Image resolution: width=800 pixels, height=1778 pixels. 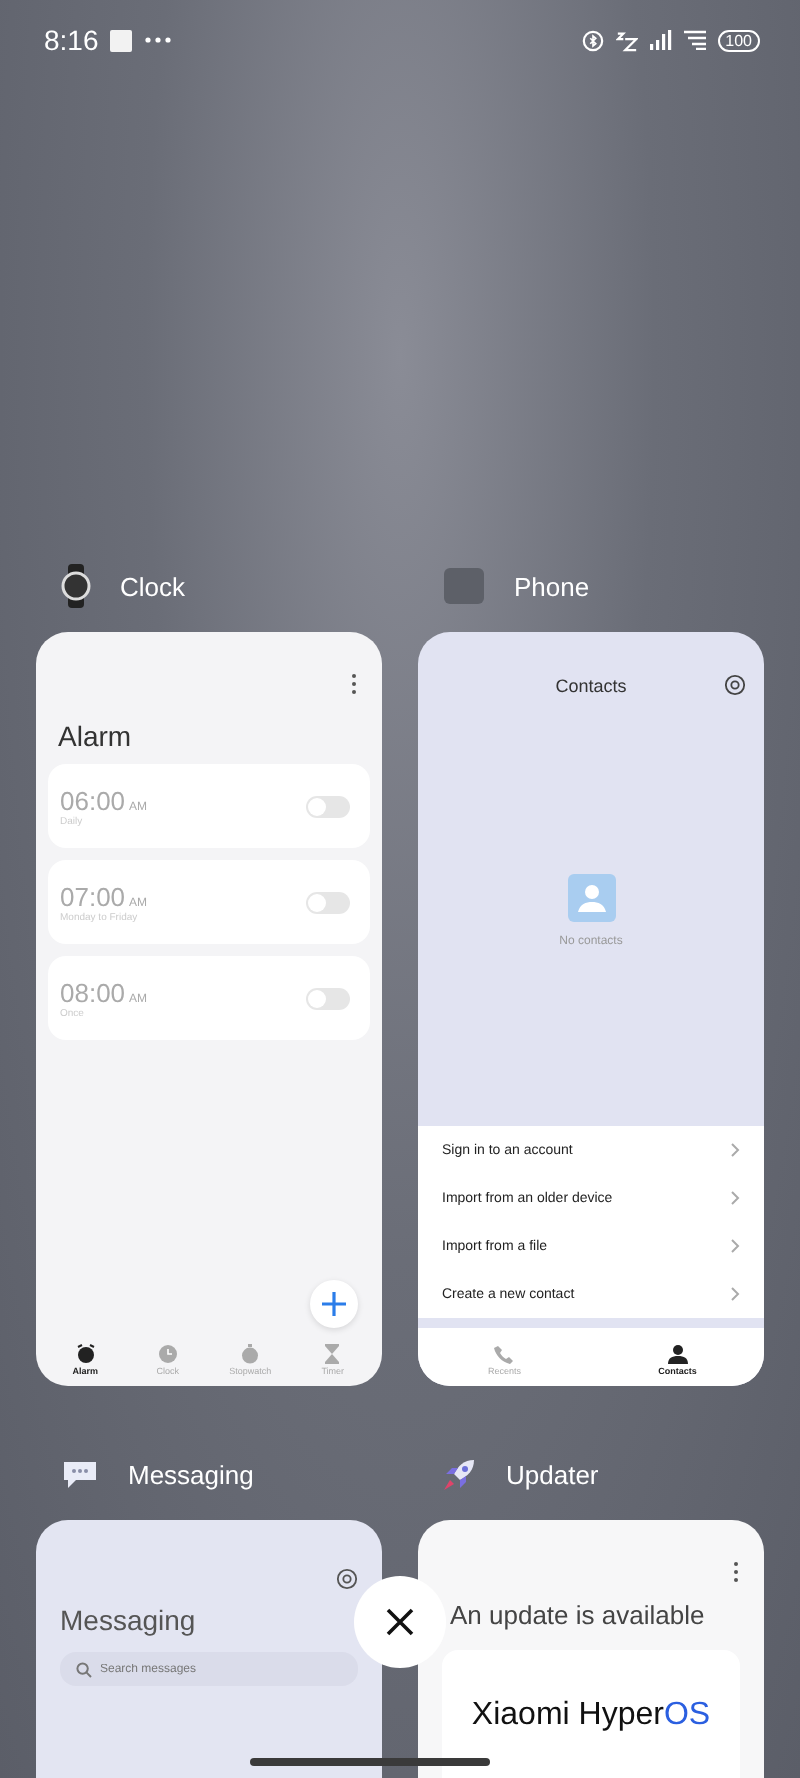 What do you see at coordinates (591, 1649) in the screenshot?
I see `app-card: An update is available Xiaomi HyperOS` at bounding box center [591, 1649].